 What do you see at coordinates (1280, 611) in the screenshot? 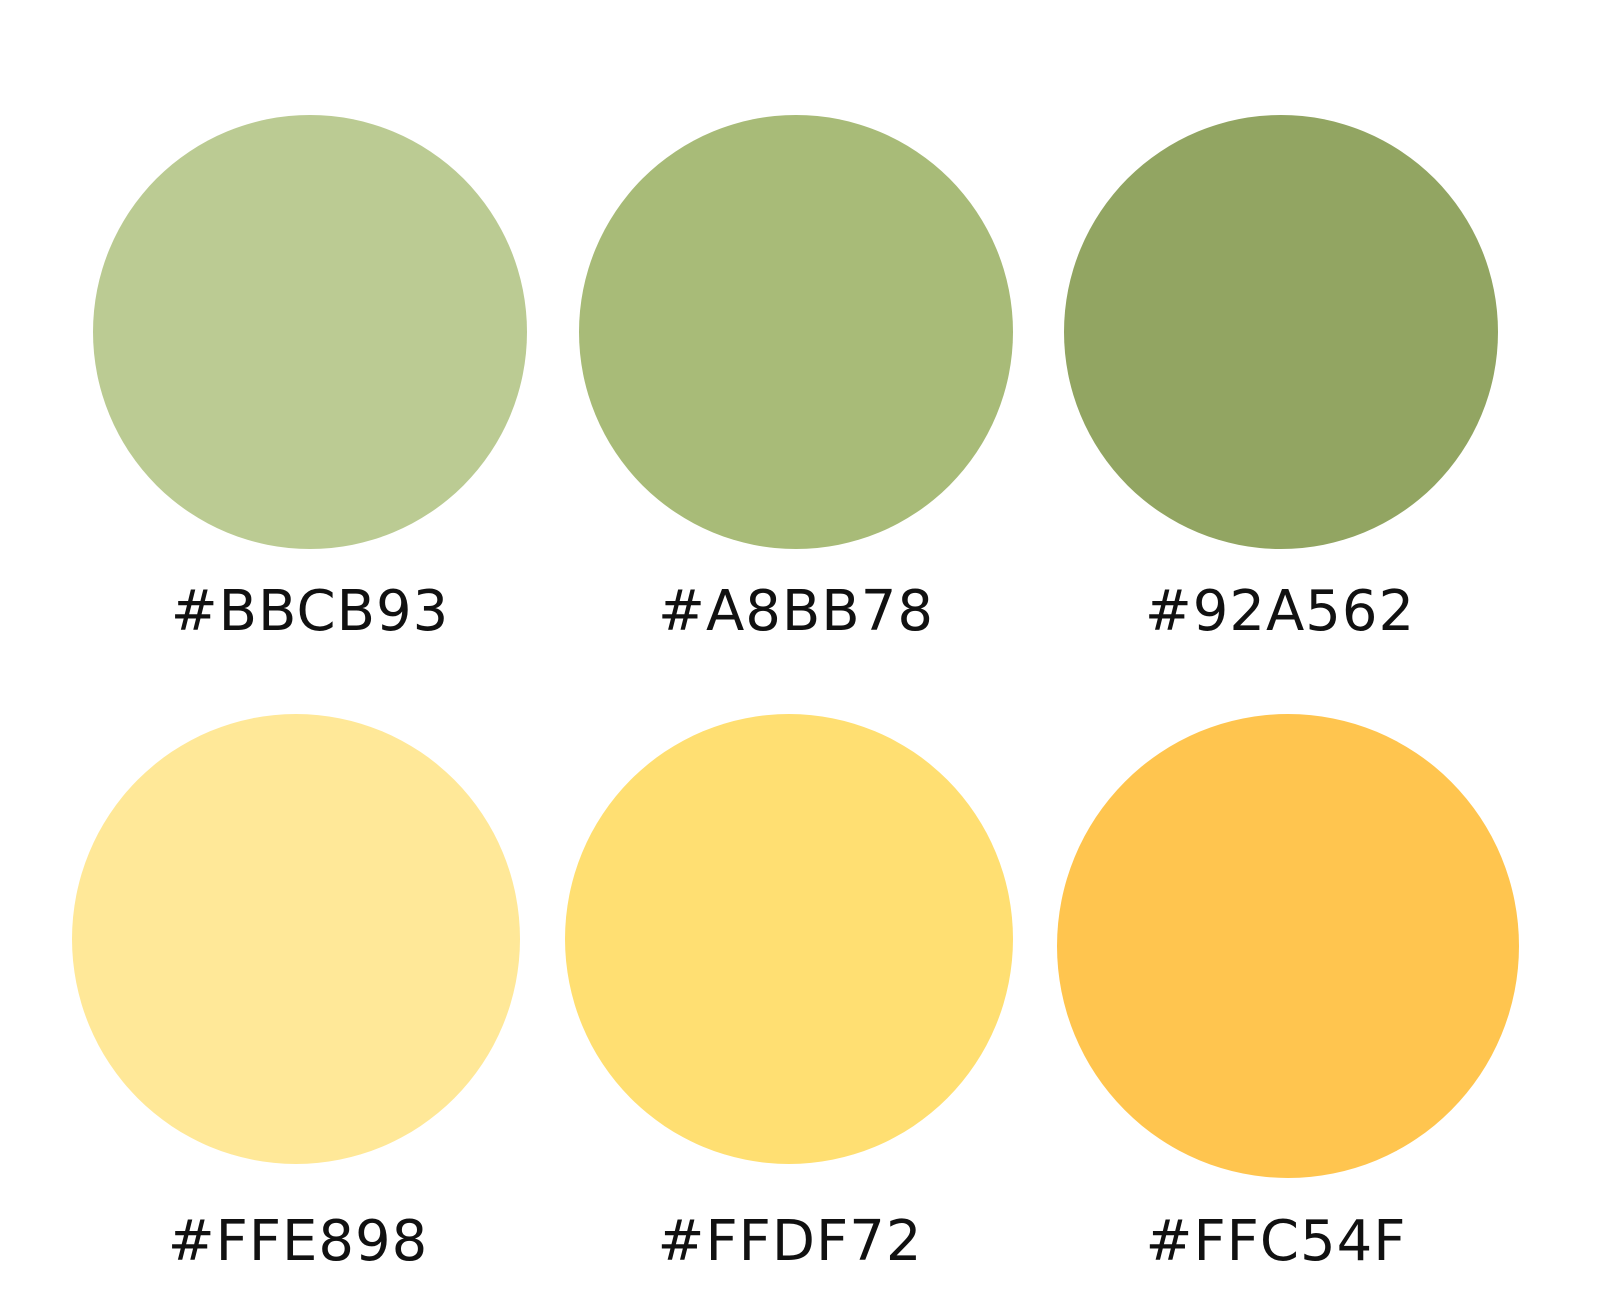
I see `color-code-label-3: #92A562` at bounding box center [1280, 611].